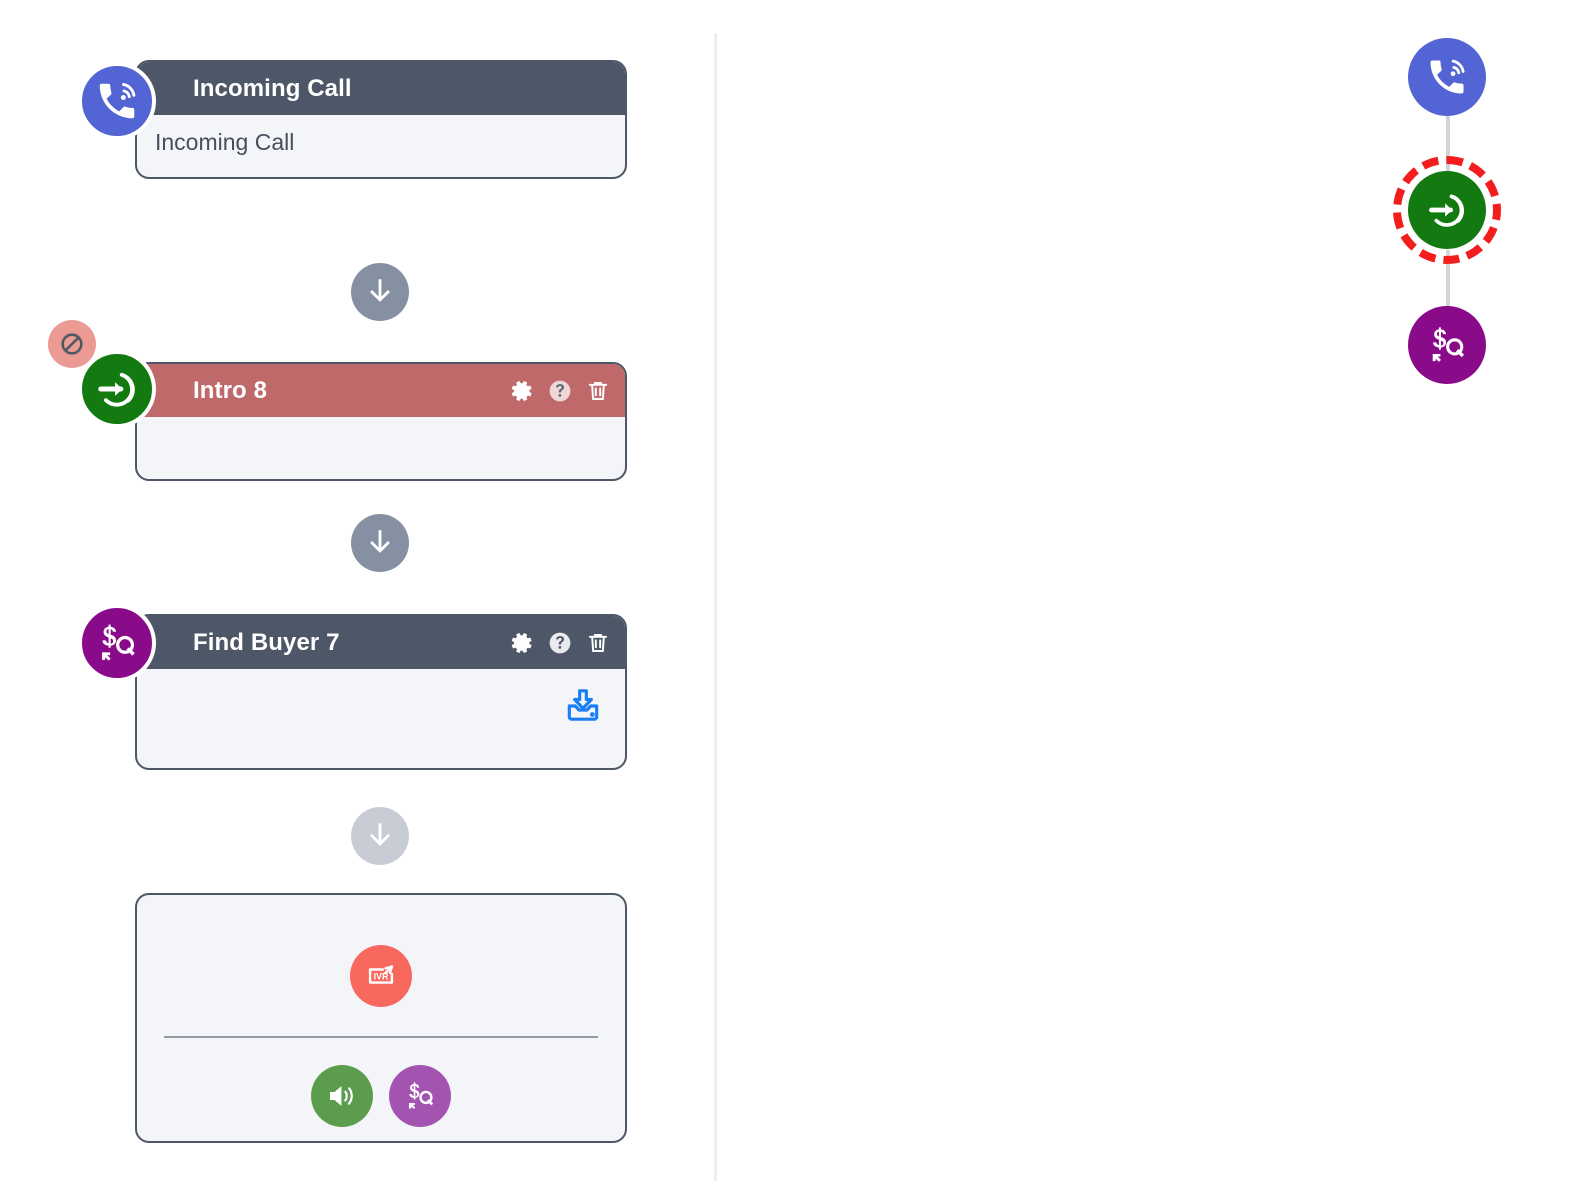  I want to click on enter-arrow-icon, so click(117, 389).